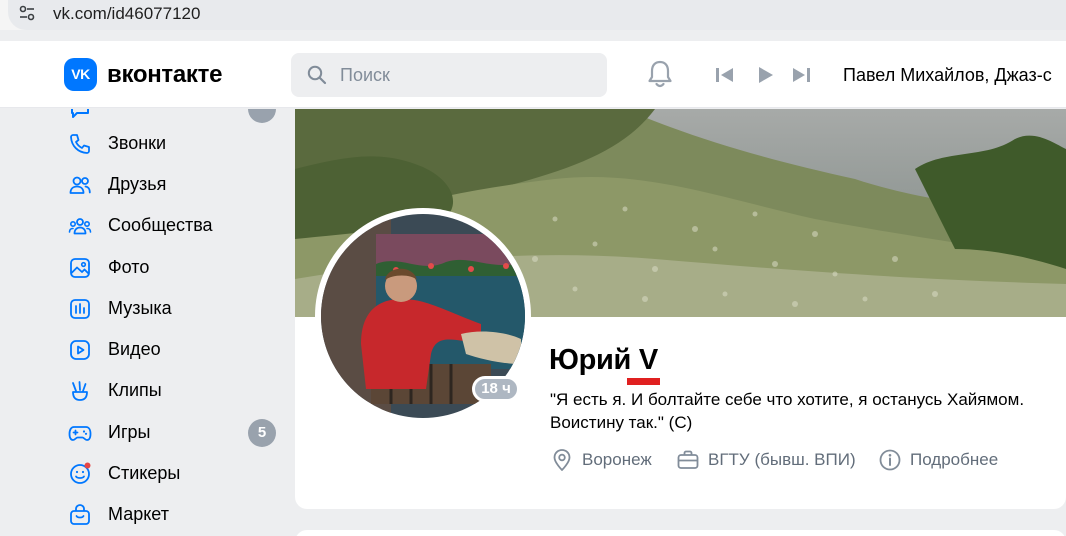 The width and height of the screenshot is (1066, 536). What do you see at coordinates (80, 433) in the screenshot?
I see `games-icon` at bounding box center [80, 433].